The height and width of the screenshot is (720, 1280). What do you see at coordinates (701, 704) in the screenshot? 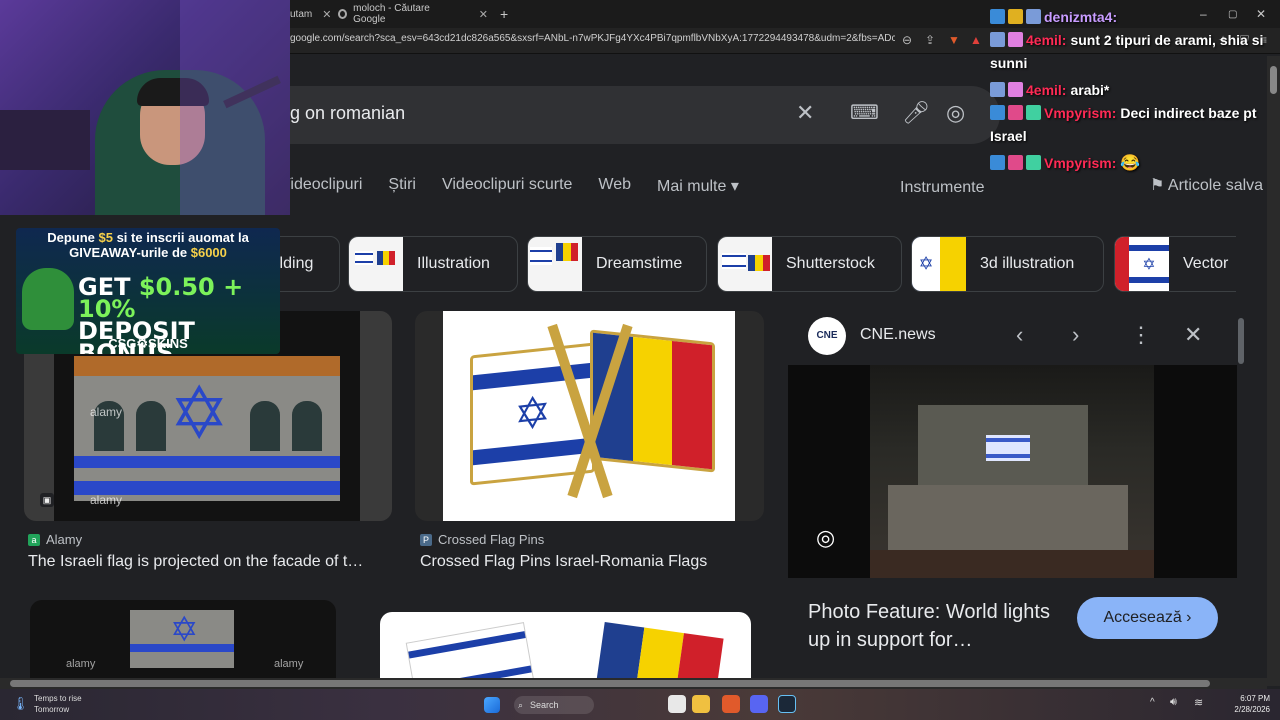
I see `file-explorer-icon` at bounding box center [701, 704].